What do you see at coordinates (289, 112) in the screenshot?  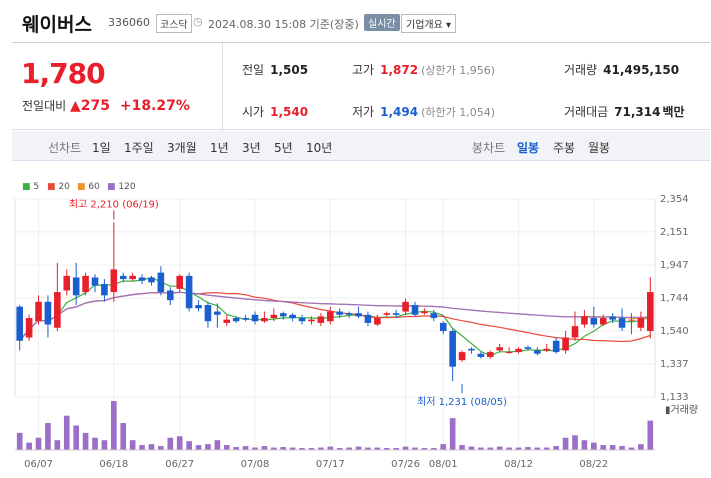 I see `open-value: 1,540` at bounding box center [289, 112].